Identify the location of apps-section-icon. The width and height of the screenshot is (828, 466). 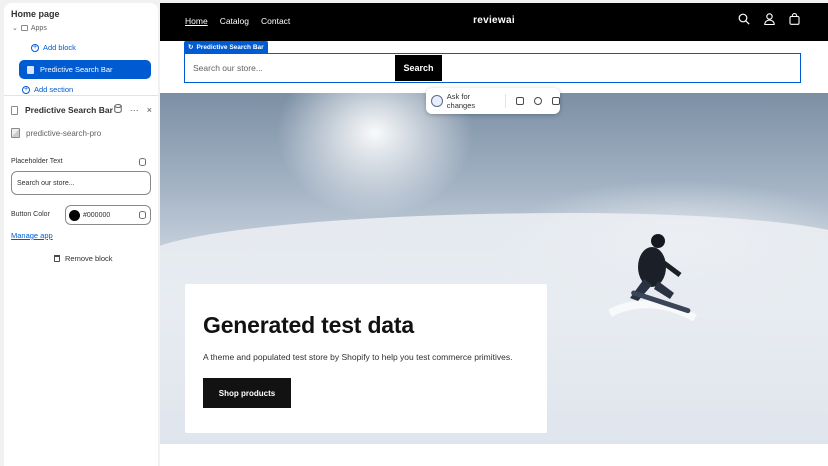
(24, 28).